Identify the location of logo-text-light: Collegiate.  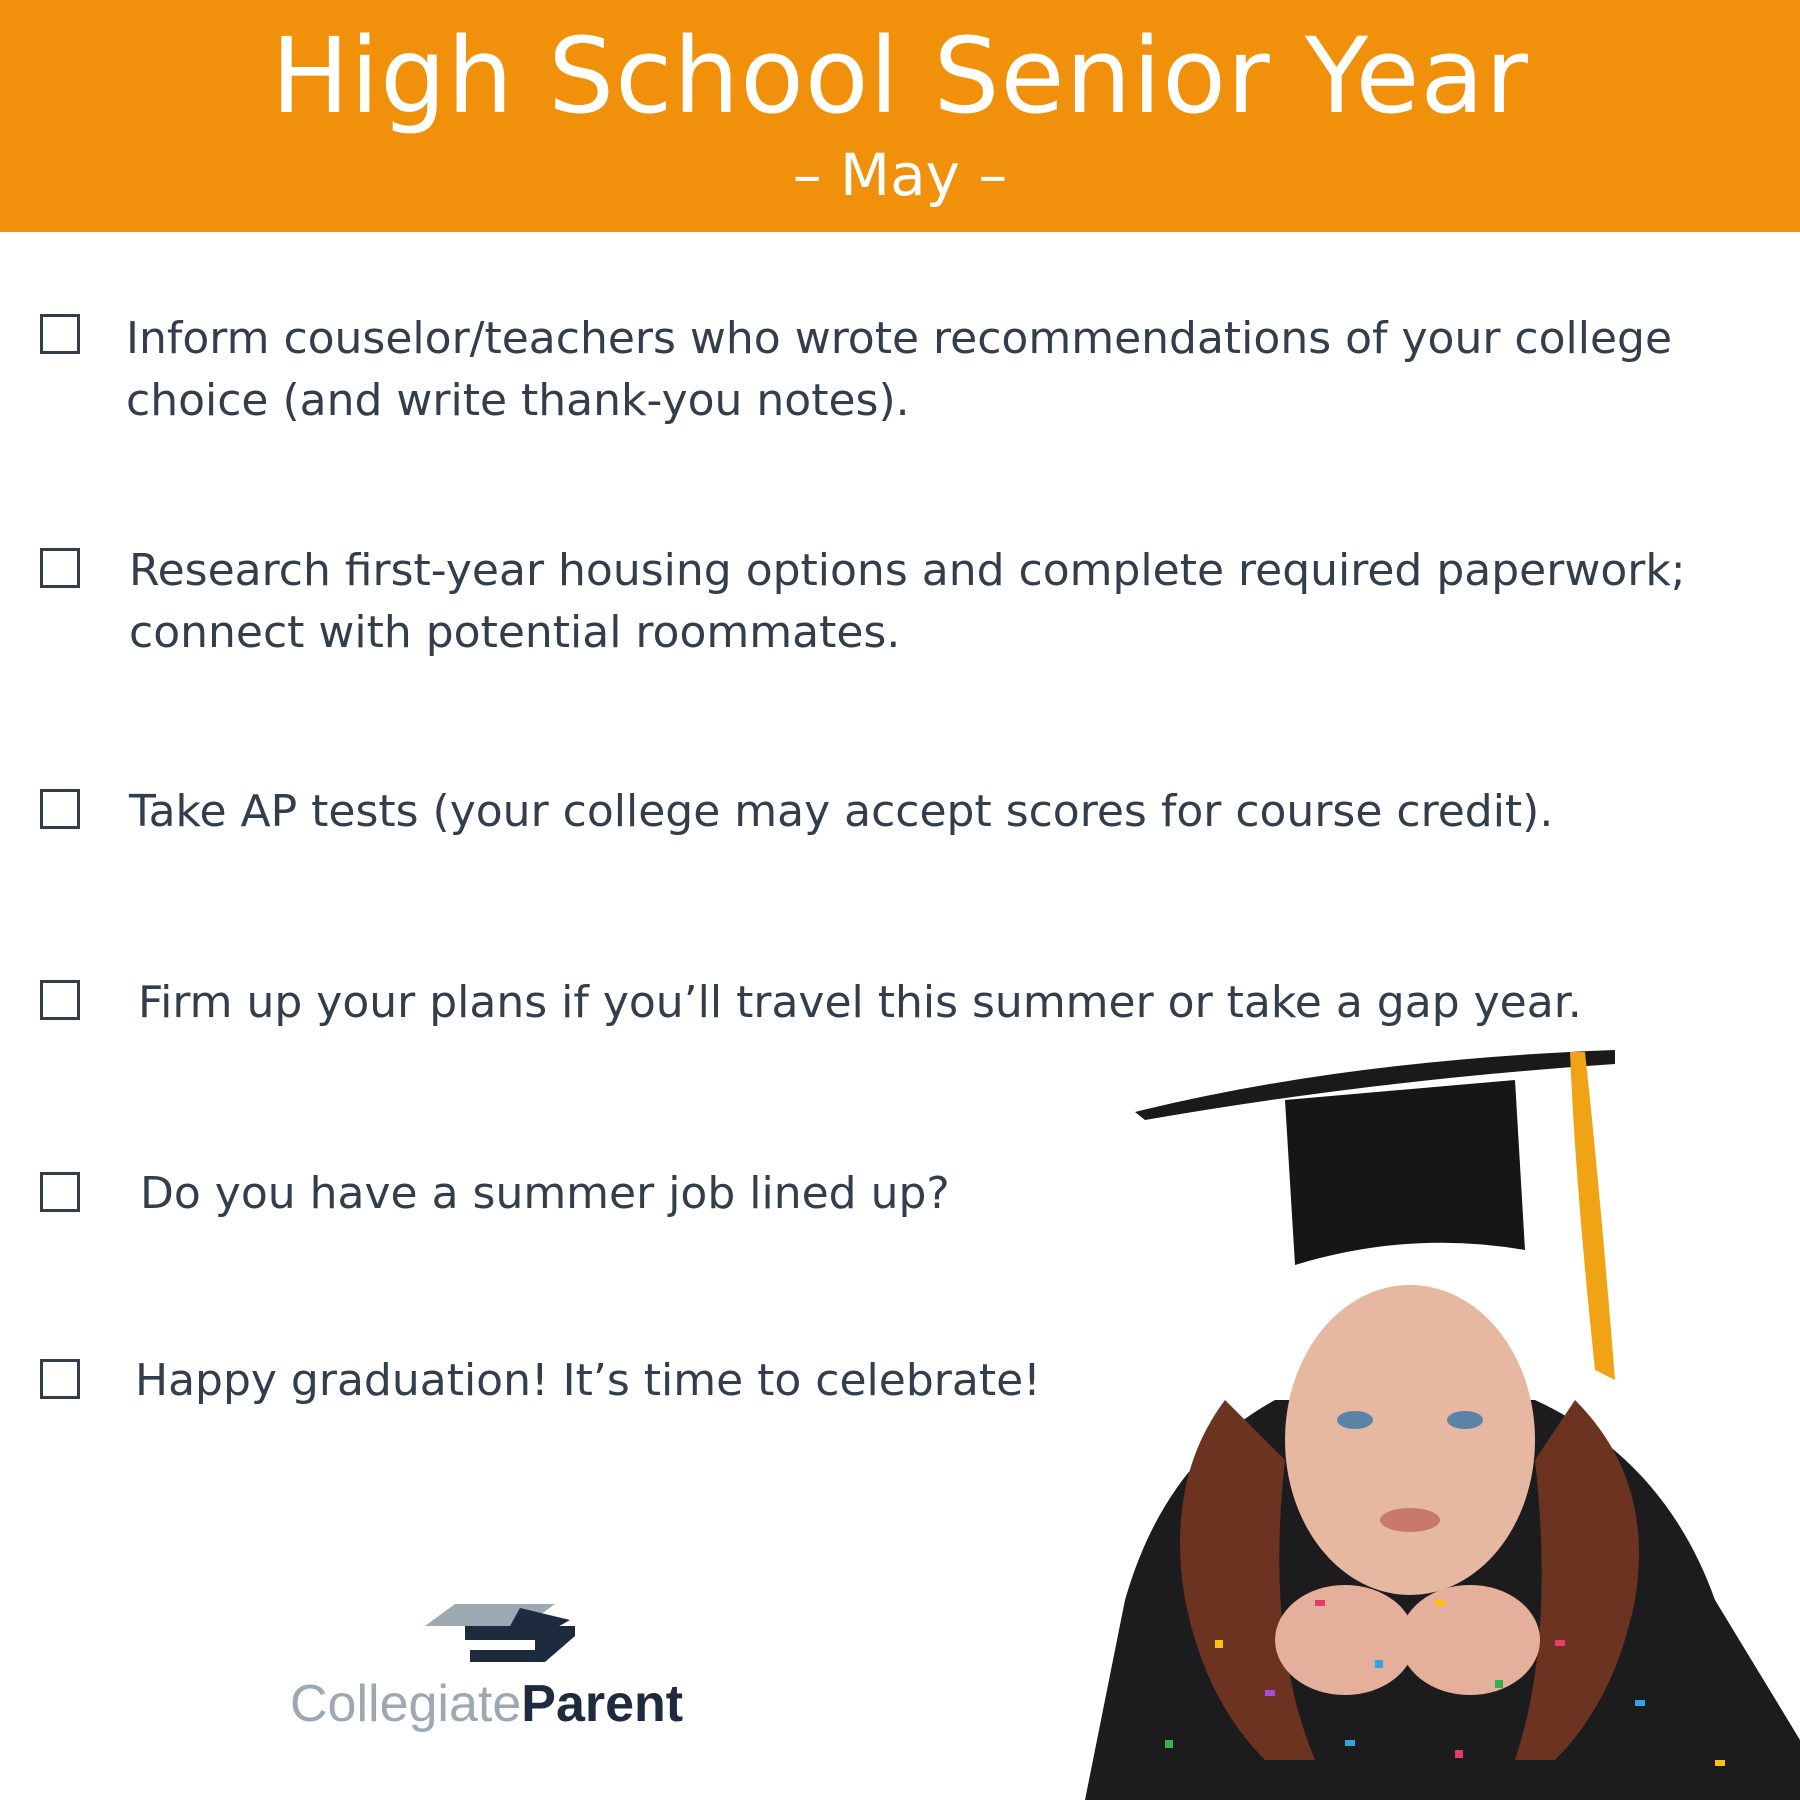
(406, 1704).